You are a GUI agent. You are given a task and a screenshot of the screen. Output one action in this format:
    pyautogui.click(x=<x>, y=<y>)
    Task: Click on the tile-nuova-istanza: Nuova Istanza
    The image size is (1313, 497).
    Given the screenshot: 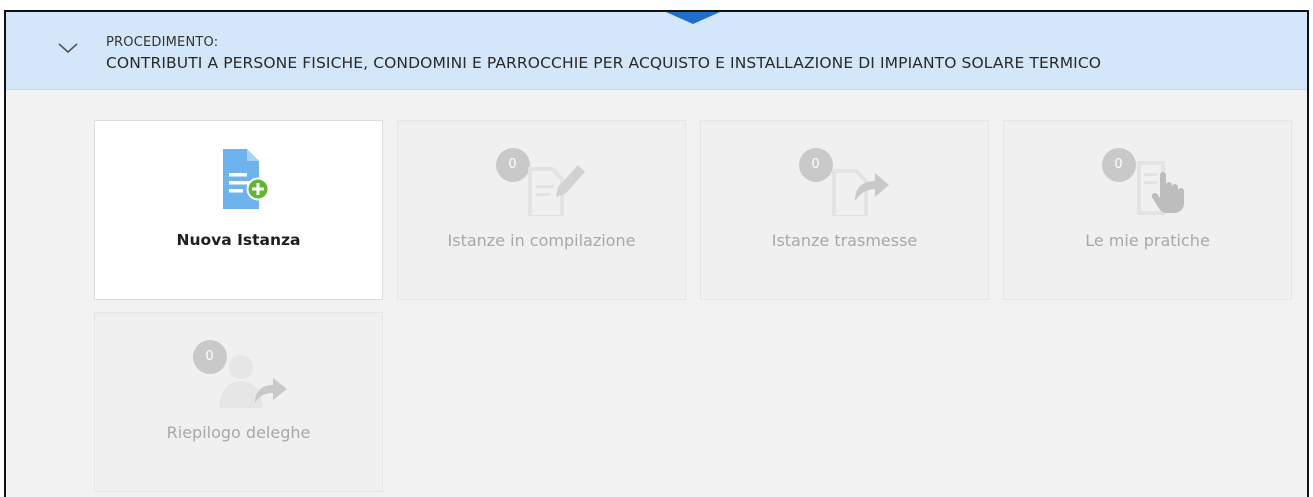 What is the action you would take?
    pyautogui.click(x=238, y=210)
    